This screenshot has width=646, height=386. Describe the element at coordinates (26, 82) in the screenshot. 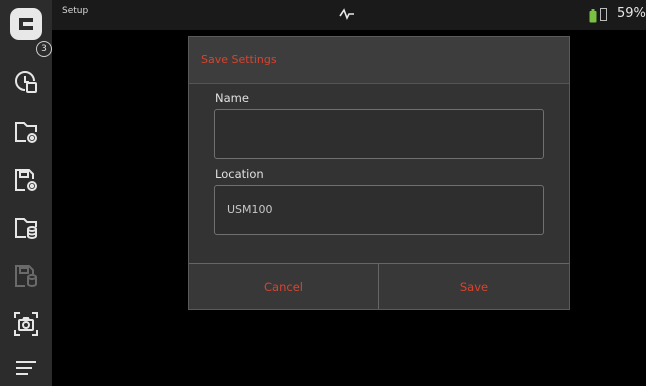

I see `clock-save-icon` at that location.